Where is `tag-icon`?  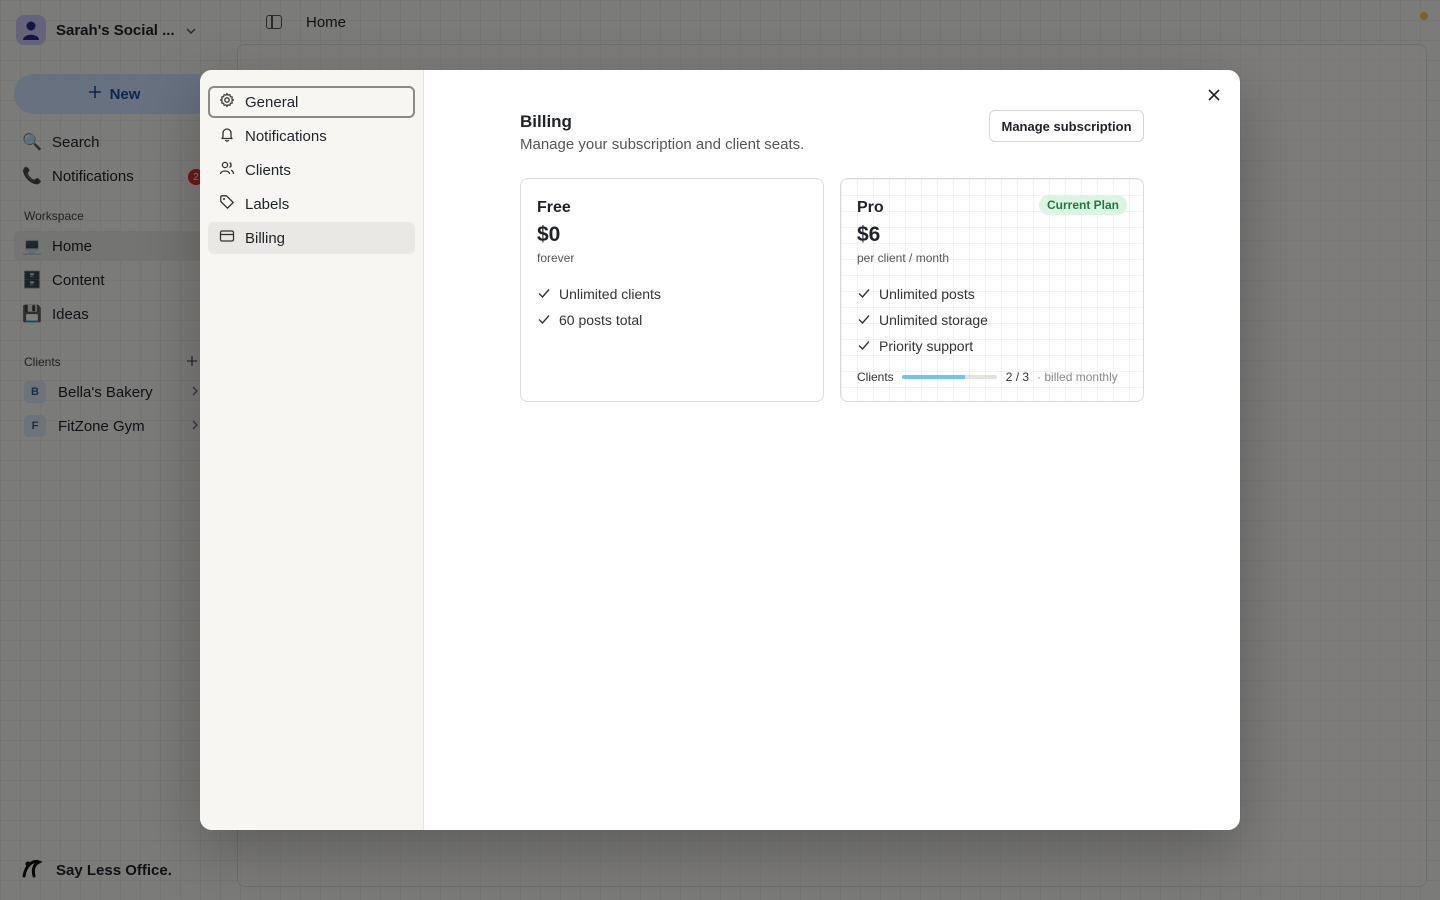 tag-icon is located at coordinates (227, 204).